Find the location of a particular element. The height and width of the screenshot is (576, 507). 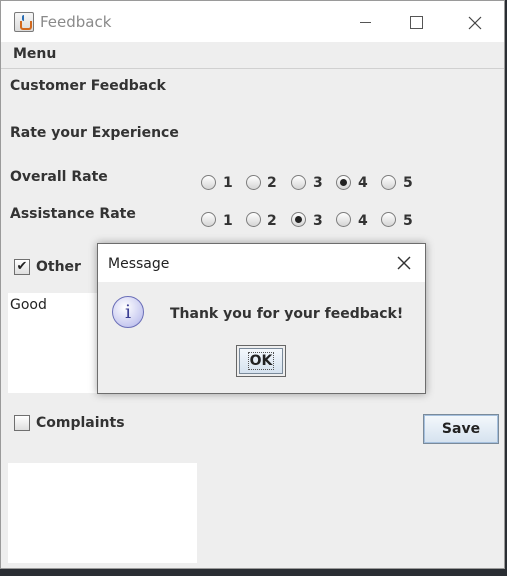

overall-rate-option-label: 3 is located at coordinates (318, 183).